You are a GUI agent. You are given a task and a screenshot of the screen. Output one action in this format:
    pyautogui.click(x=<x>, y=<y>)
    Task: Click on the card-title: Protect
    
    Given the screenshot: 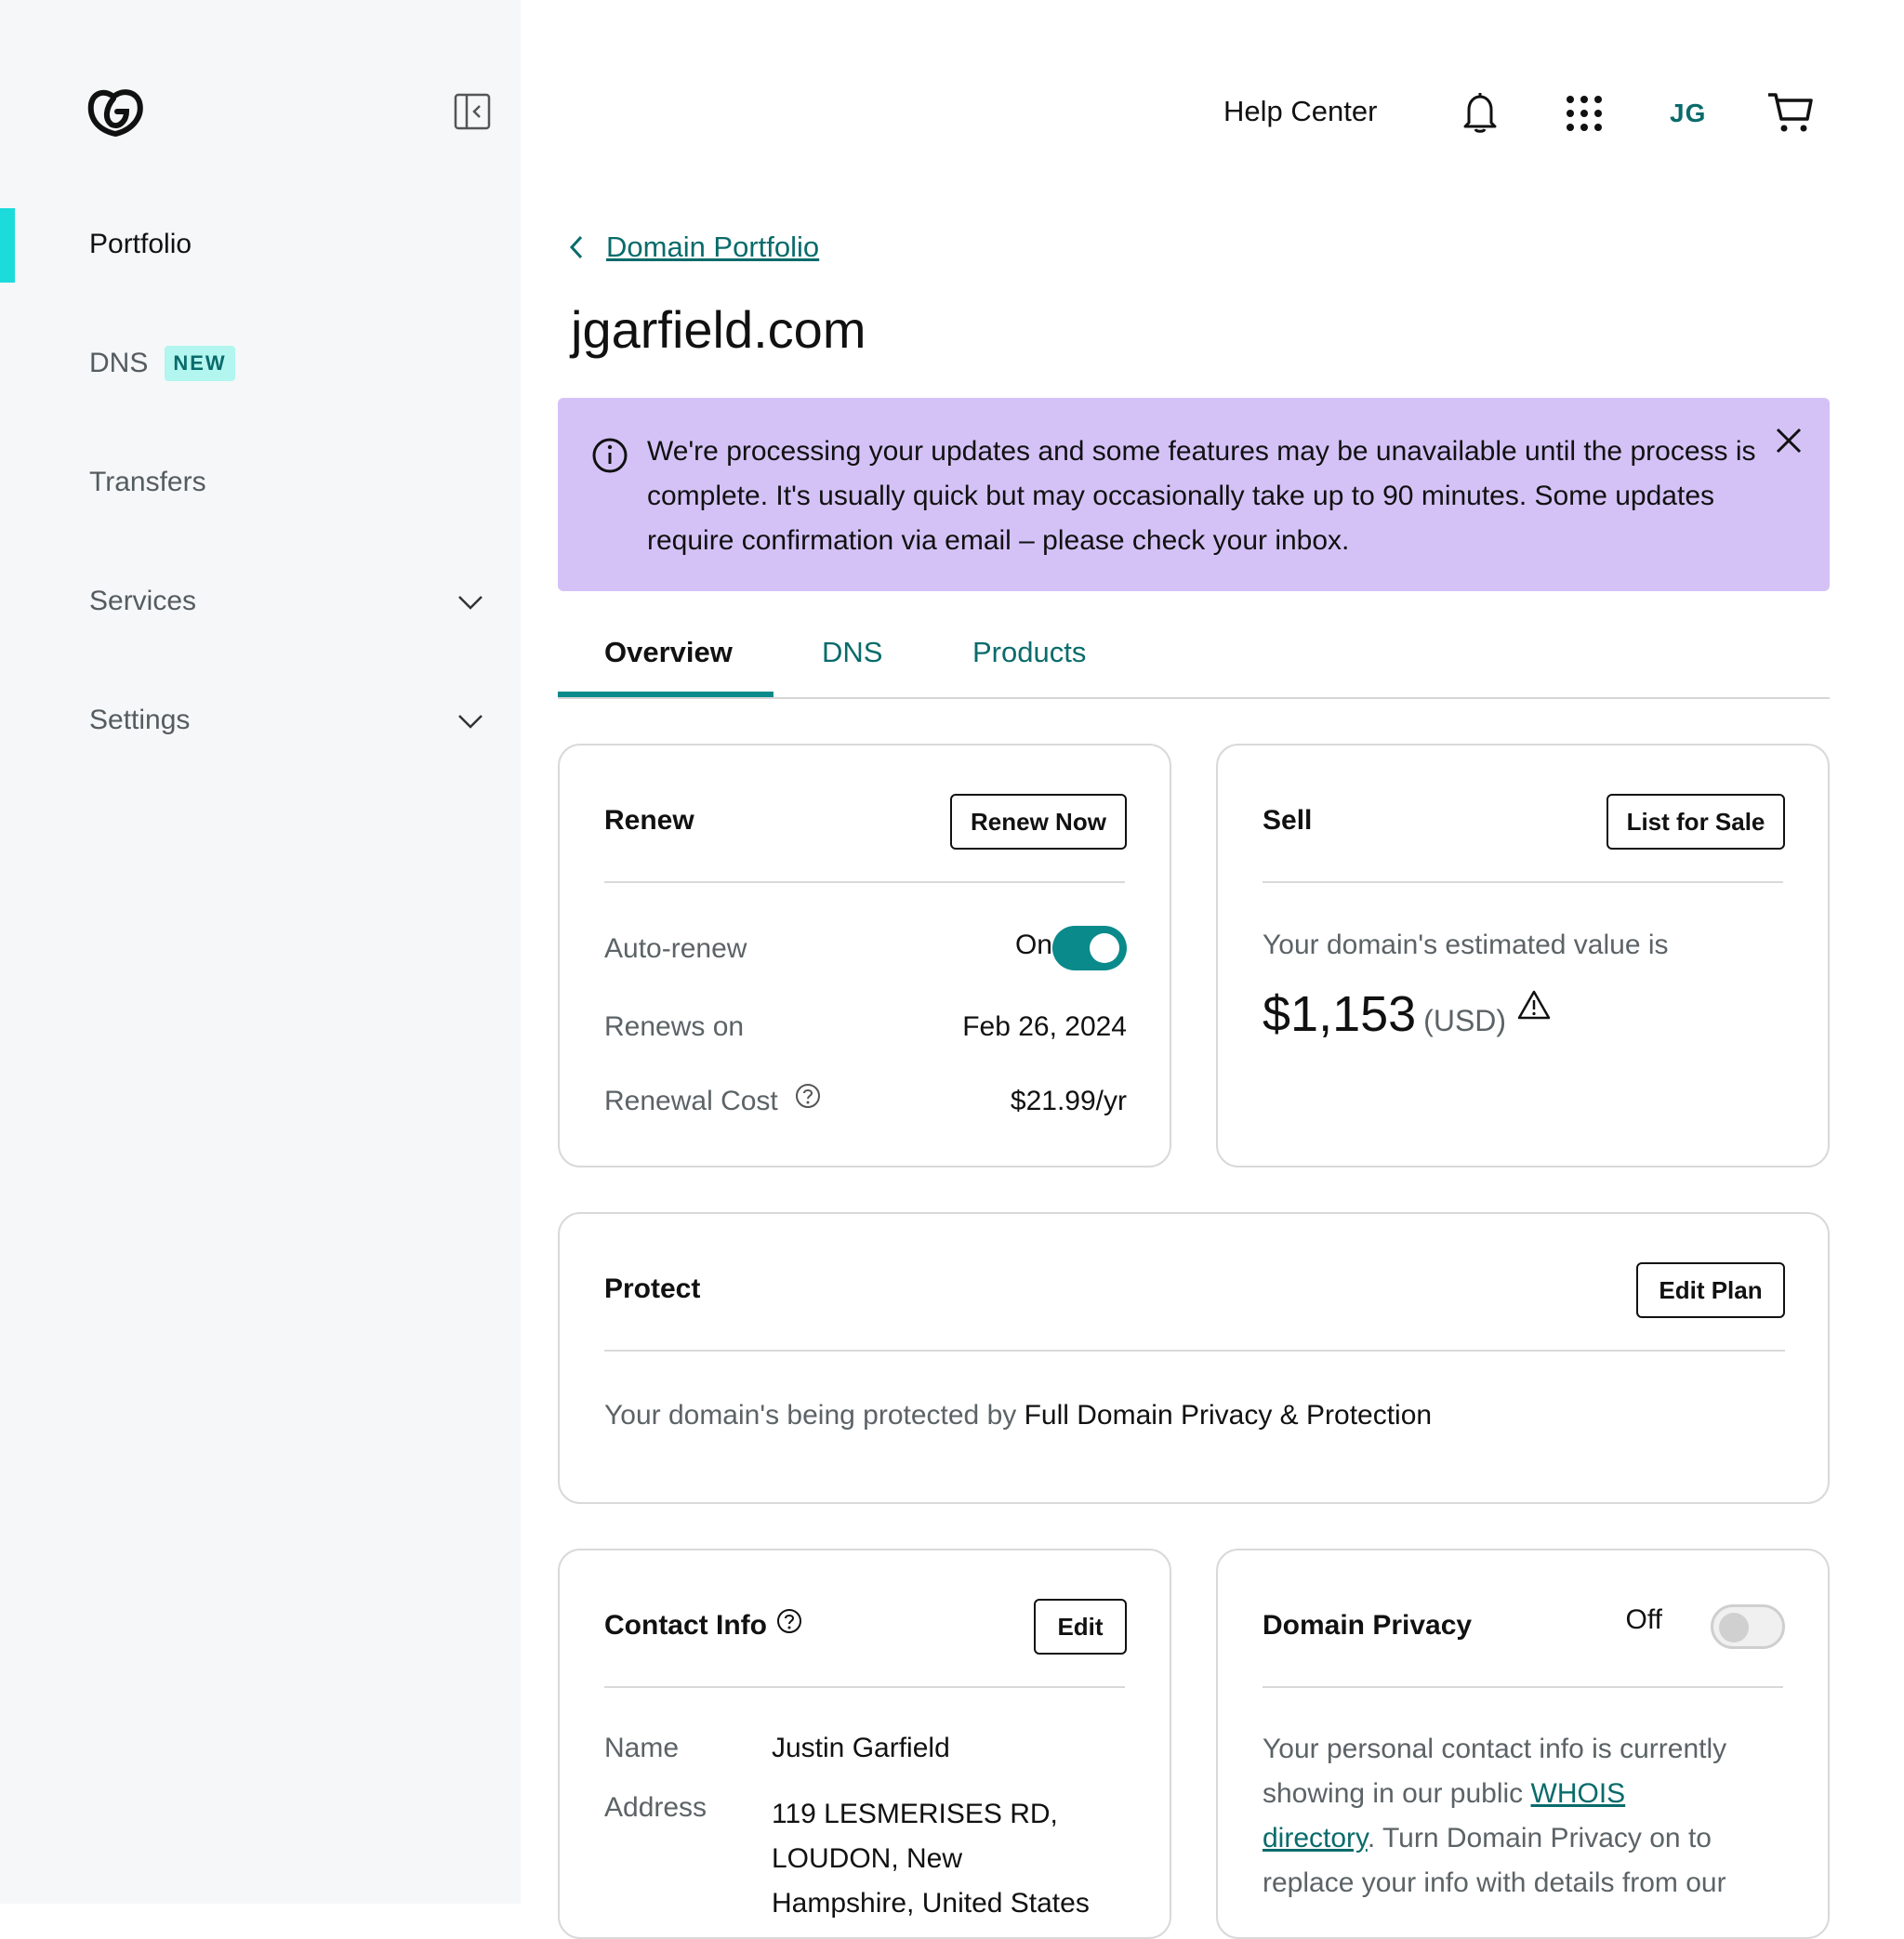 What is the action you would take?
    pyautogui.click(x=652, y=1288)
    